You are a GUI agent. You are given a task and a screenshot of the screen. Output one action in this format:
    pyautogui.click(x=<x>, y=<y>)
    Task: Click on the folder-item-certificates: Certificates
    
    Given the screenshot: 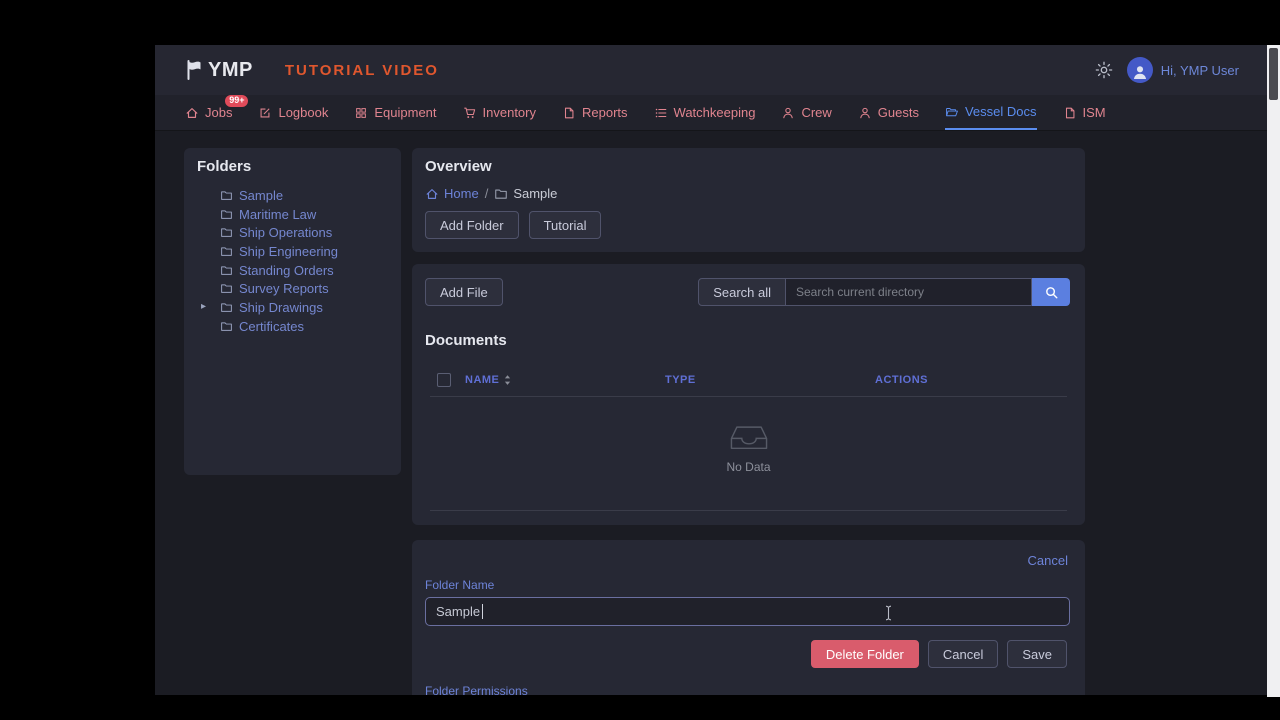 What is the action you would take?
    pyautogui.click(x=292, y=326)
    